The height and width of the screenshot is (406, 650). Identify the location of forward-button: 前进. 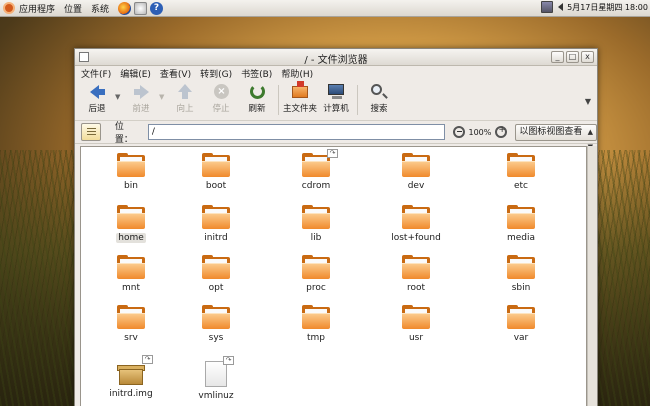
(141, 97).